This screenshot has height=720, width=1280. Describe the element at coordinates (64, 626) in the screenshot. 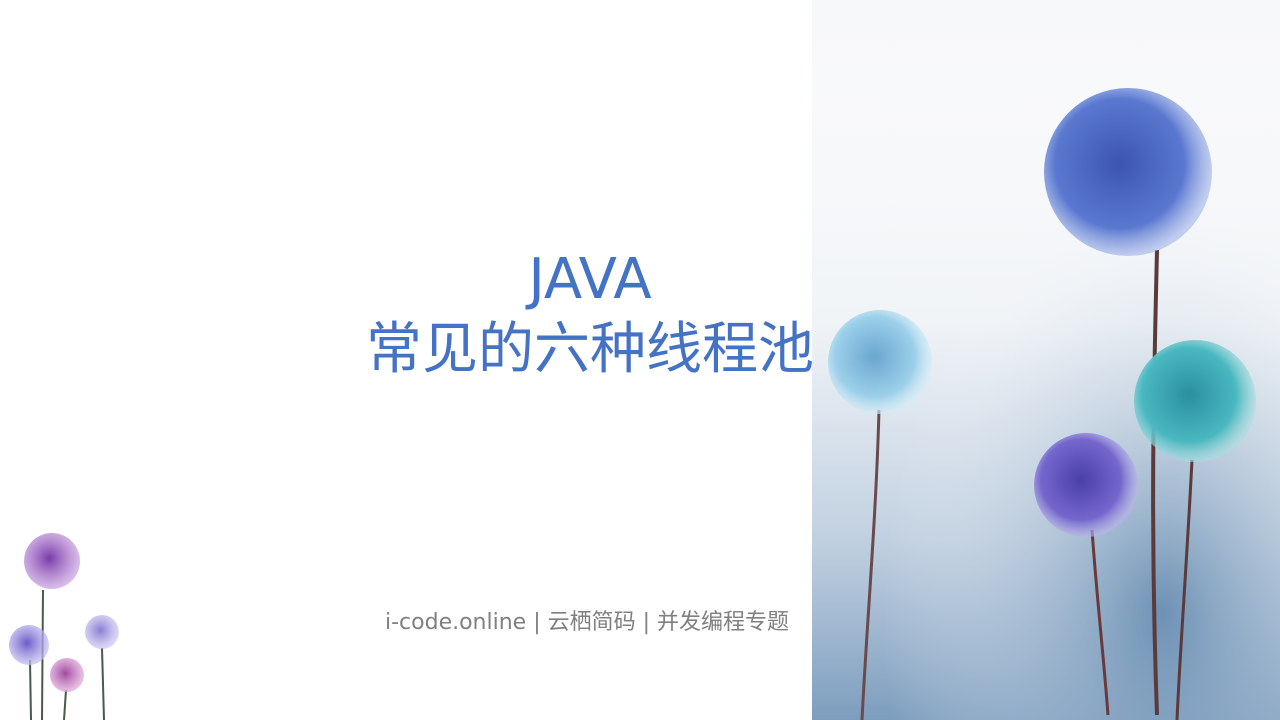

I see `dandelion-illustration-left` at that location.